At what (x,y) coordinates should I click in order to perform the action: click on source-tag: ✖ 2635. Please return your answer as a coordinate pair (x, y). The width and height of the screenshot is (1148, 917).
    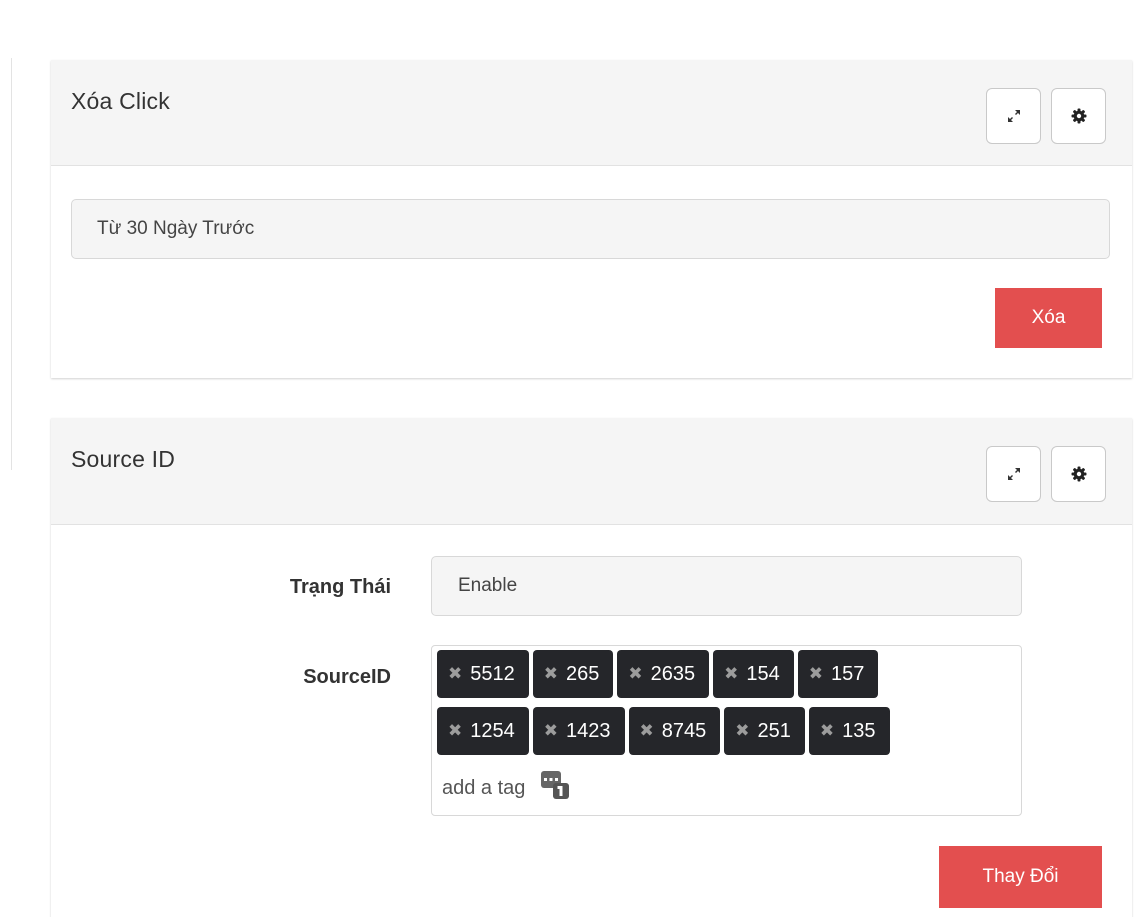
    Looking at the image, I should click on (663, 674).